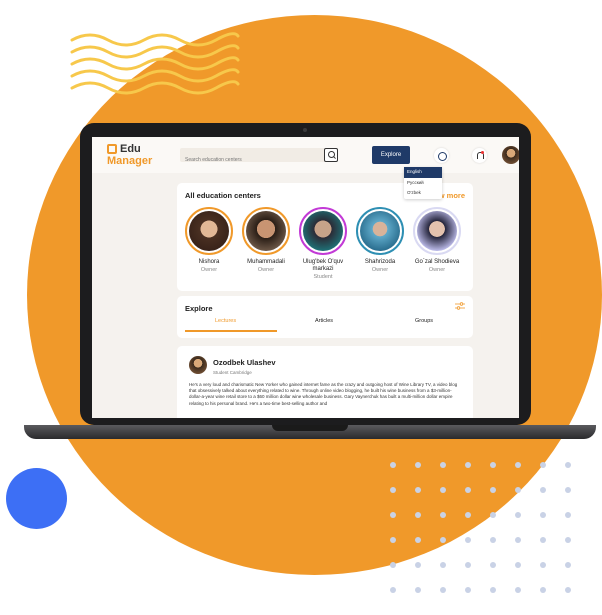 The width and height of the screenshot is (602, 615). Describe the element at coordinates (331, 155) in the screenshot. I see `search-icon` at that location.